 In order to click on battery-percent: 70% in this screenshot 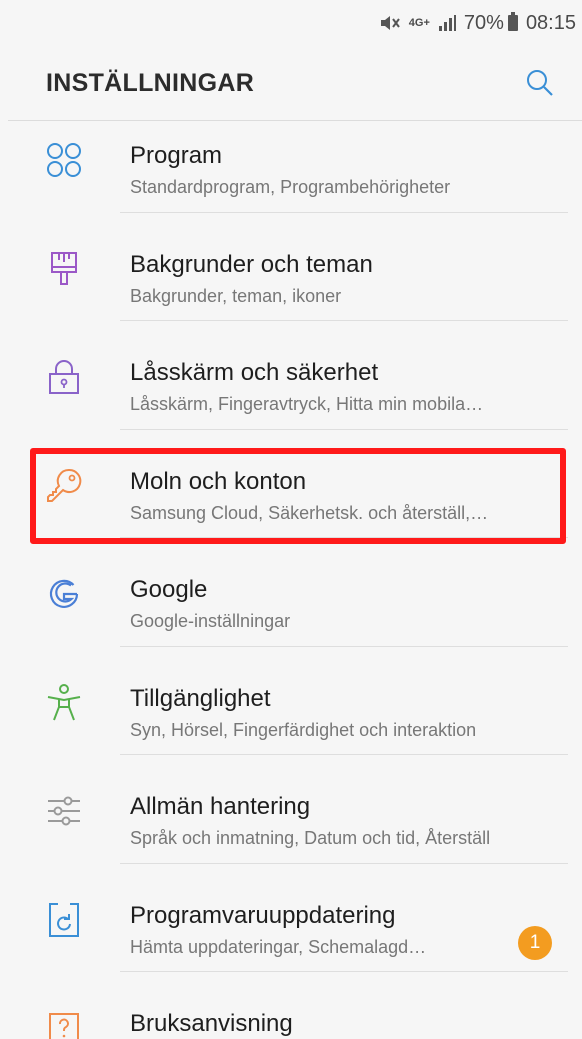, I will do `click(483, 22)`.